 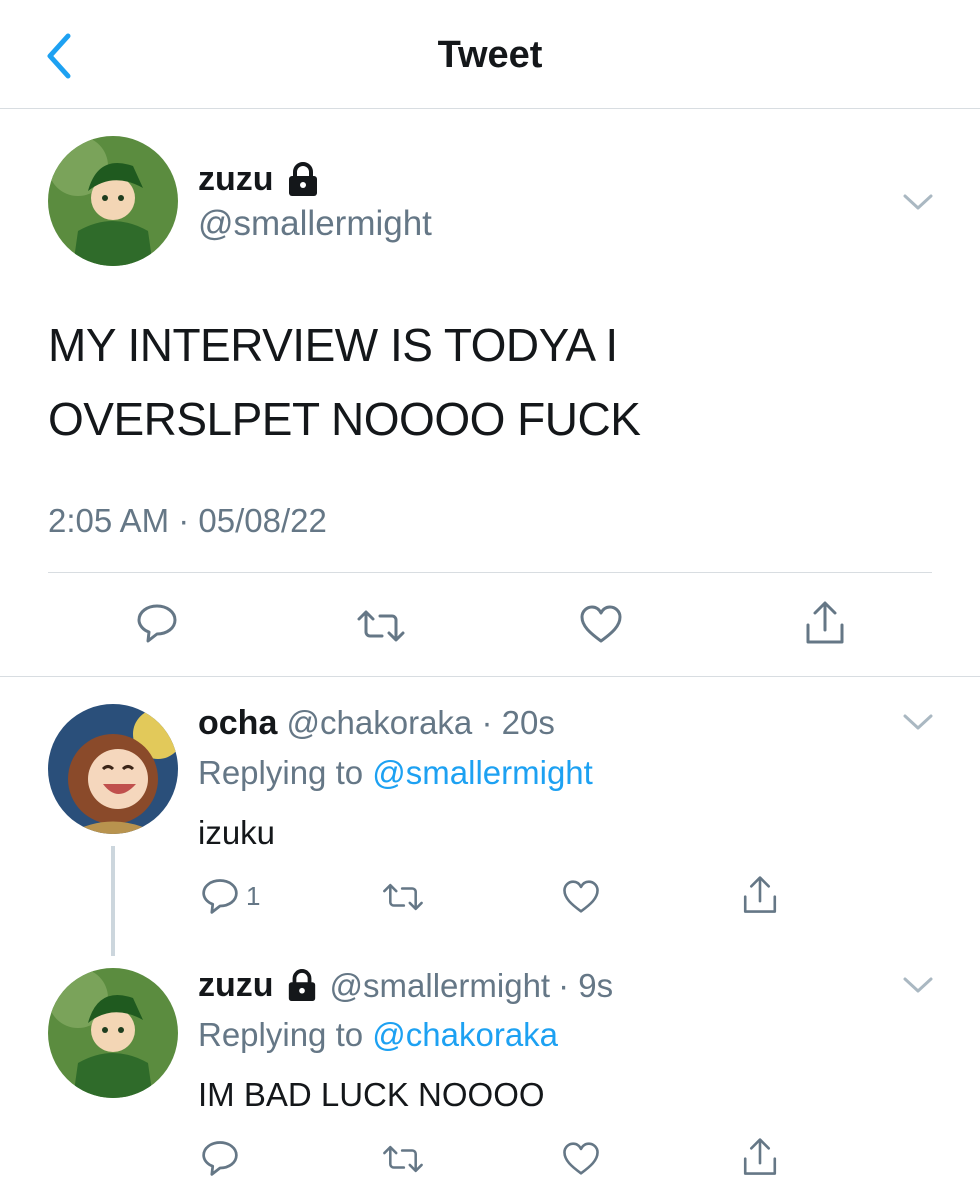 What do you see at coordinates (482, 772) in the screenshot?
I see `replying-to-link: @smallermight` at bounding box center [482, 772].